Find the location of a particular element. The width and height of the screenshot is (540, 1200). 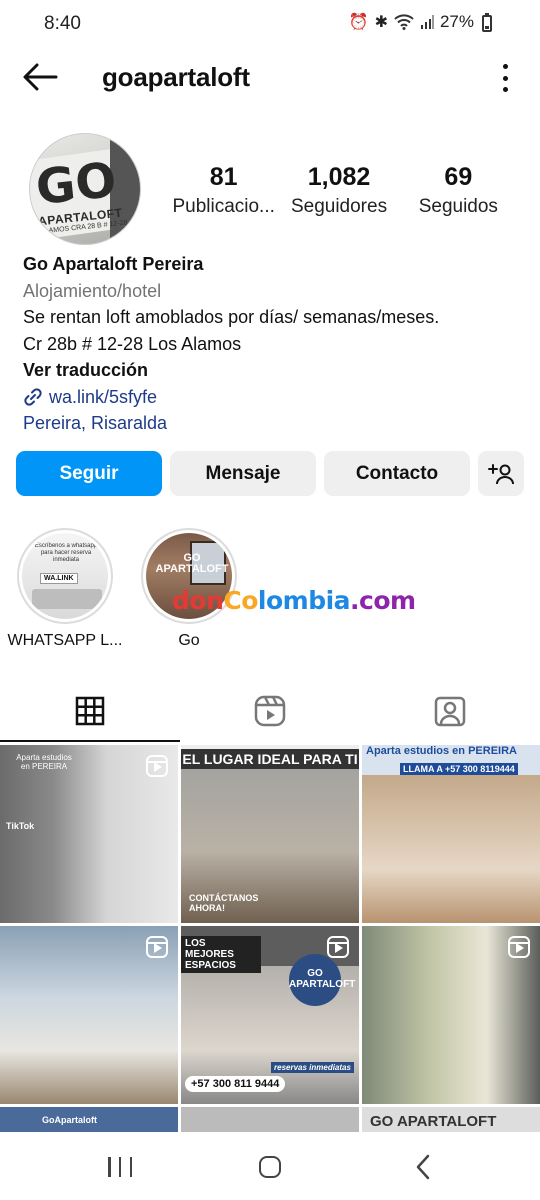

alarm-icon: ⏰ is located at coordinates (358, 22).